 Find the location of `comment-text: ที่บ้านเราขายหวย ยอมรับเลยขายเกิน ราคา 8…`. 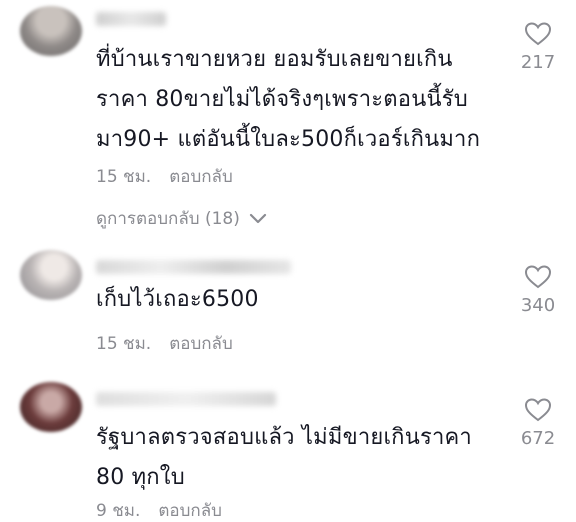

comment-text: ที่บ้านเราขายหวย ยอมรับเลยขายเกิน ราคา 8… is located at coordinates (288, 99).